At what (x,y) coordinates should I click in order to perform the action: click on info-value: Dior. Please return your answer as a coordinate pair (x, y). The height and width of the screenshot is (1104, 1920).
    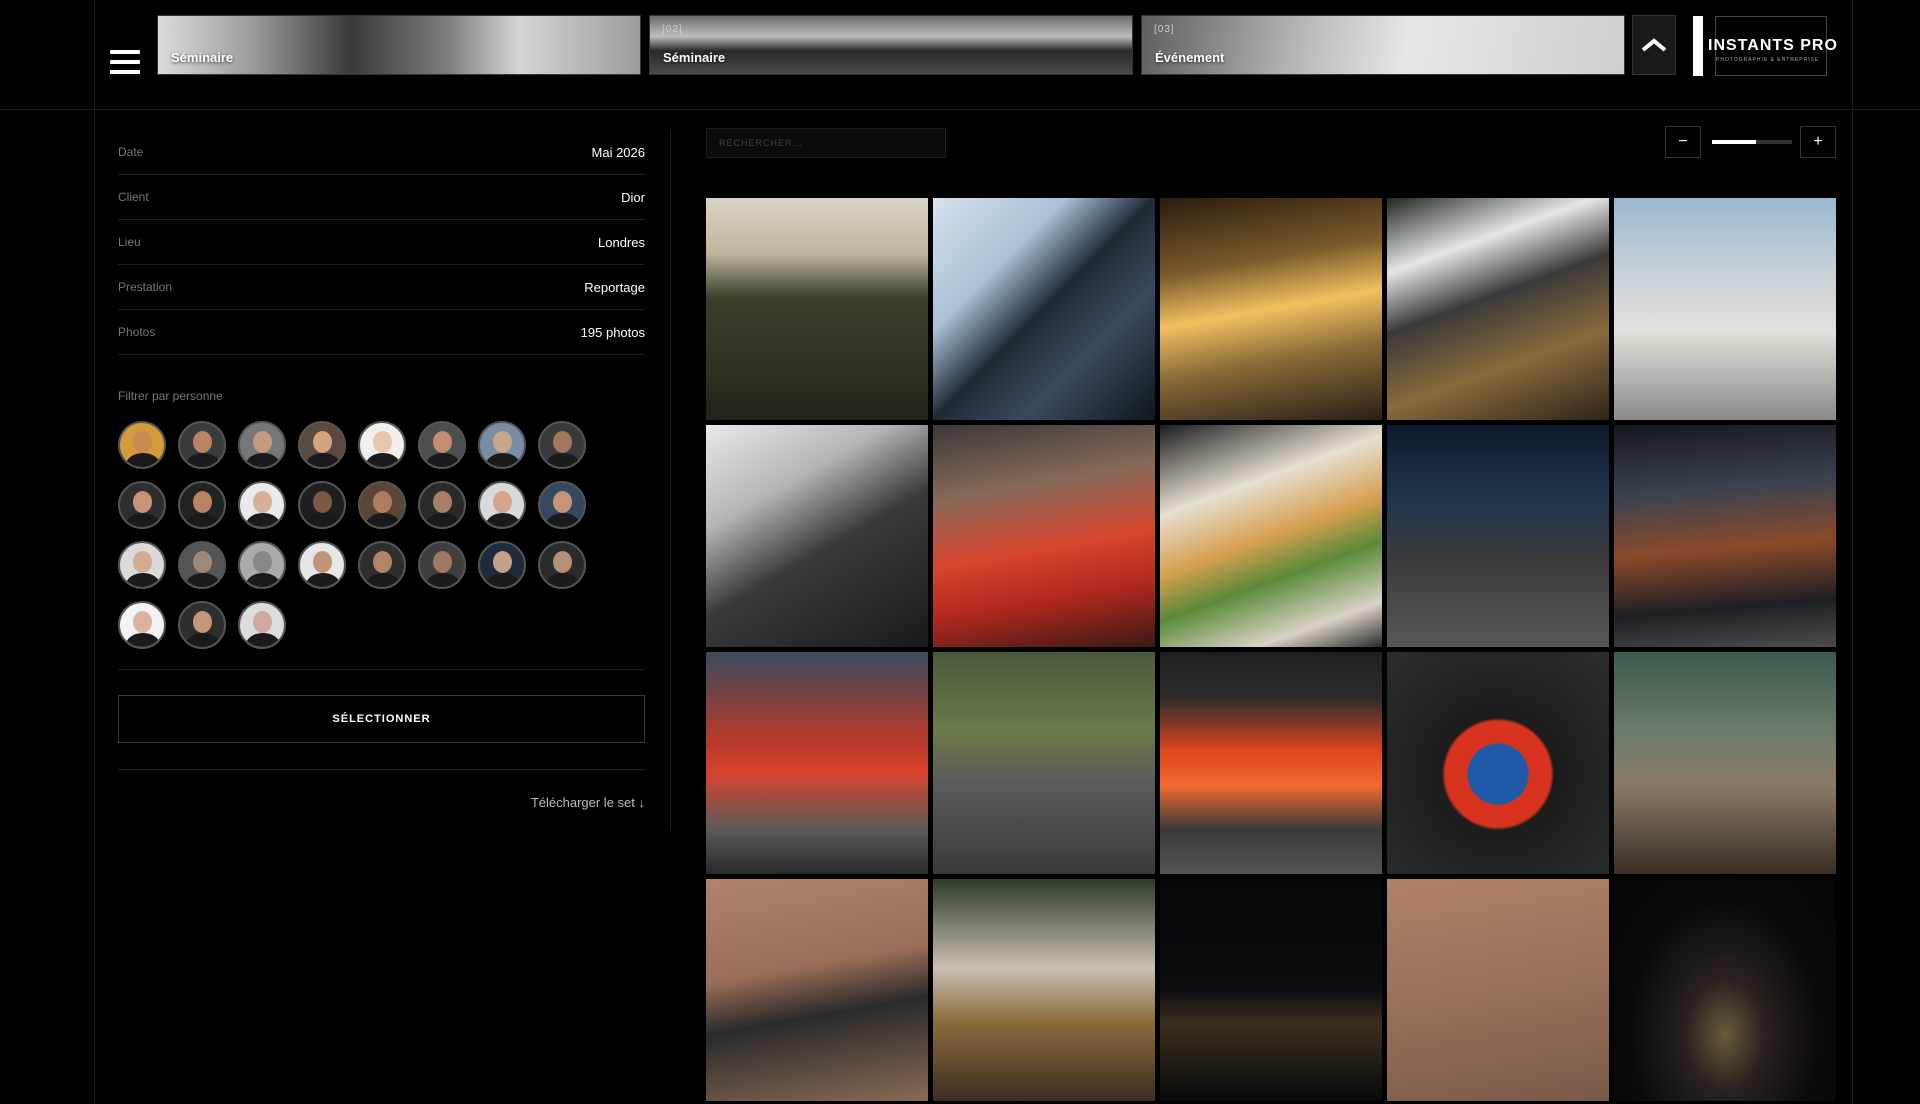
    Looking at the image, I should click on (633, 197).